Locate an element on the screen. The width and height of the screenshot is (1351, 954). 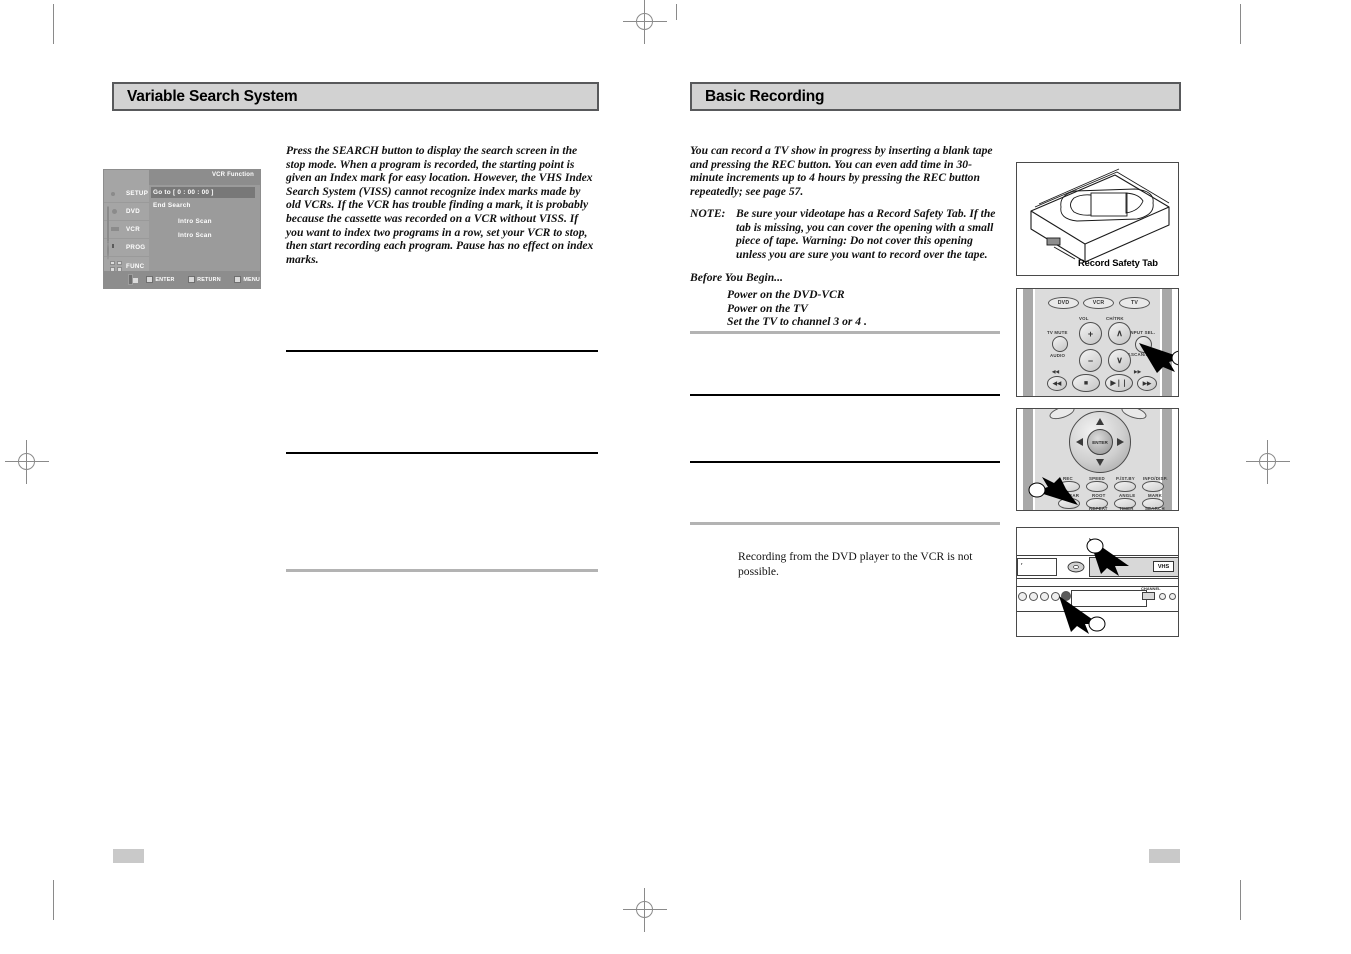
before-you-begin-step: Set the TV to channel 3 or 4 . is located at coordinates (797, 322).